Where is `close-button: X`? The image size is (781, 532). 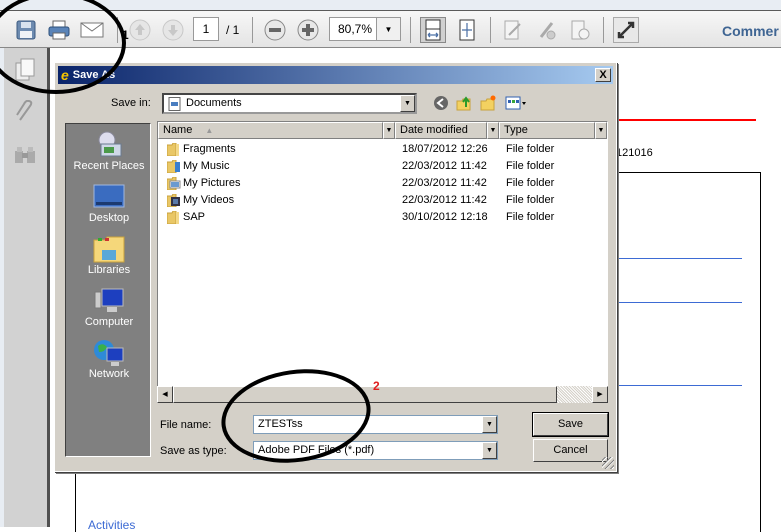 close-button: X is located at coordinates (603, 75).